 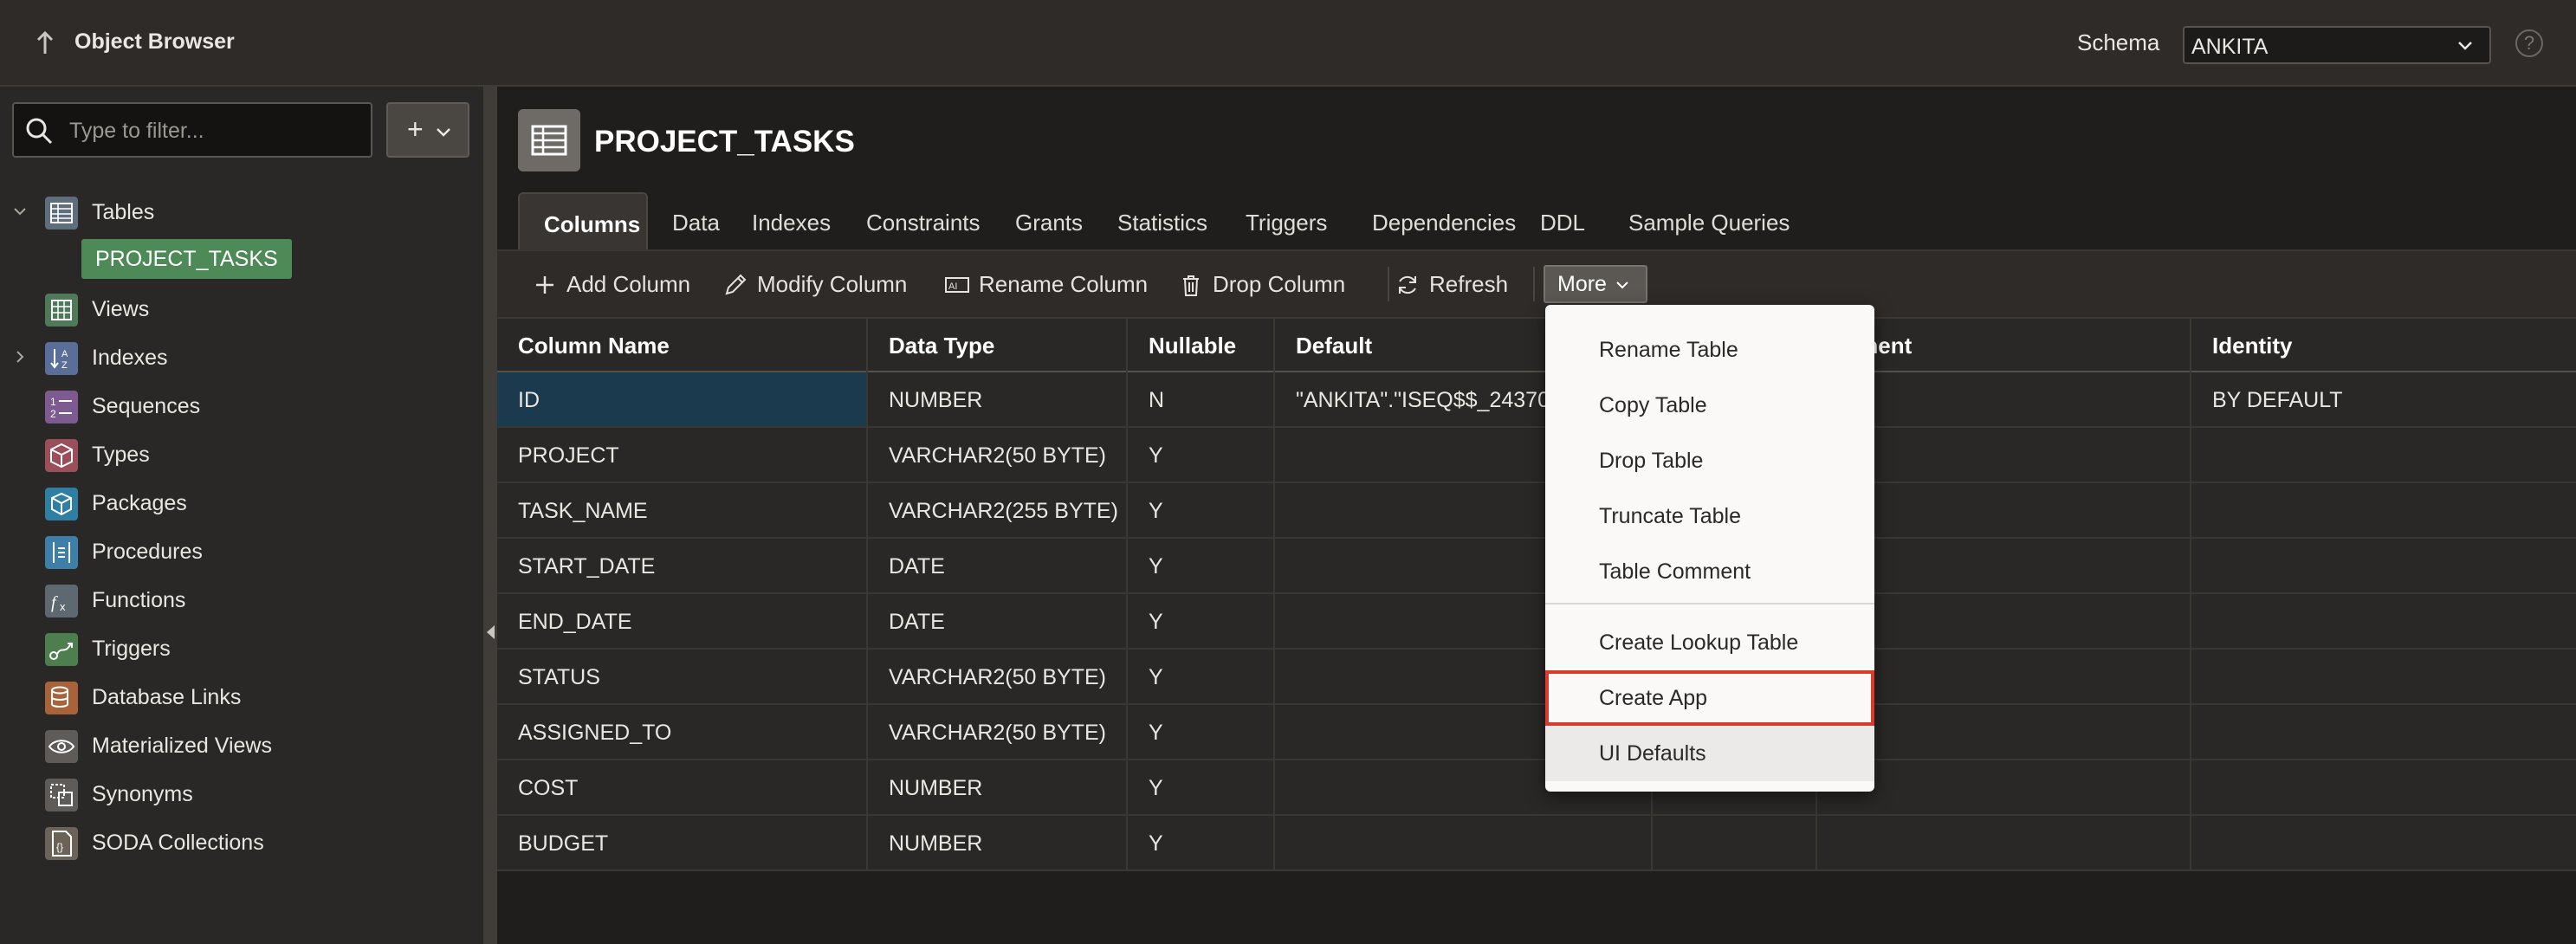 I want to click on modify-column-button: Modify Column, so click(x=839, y=284).